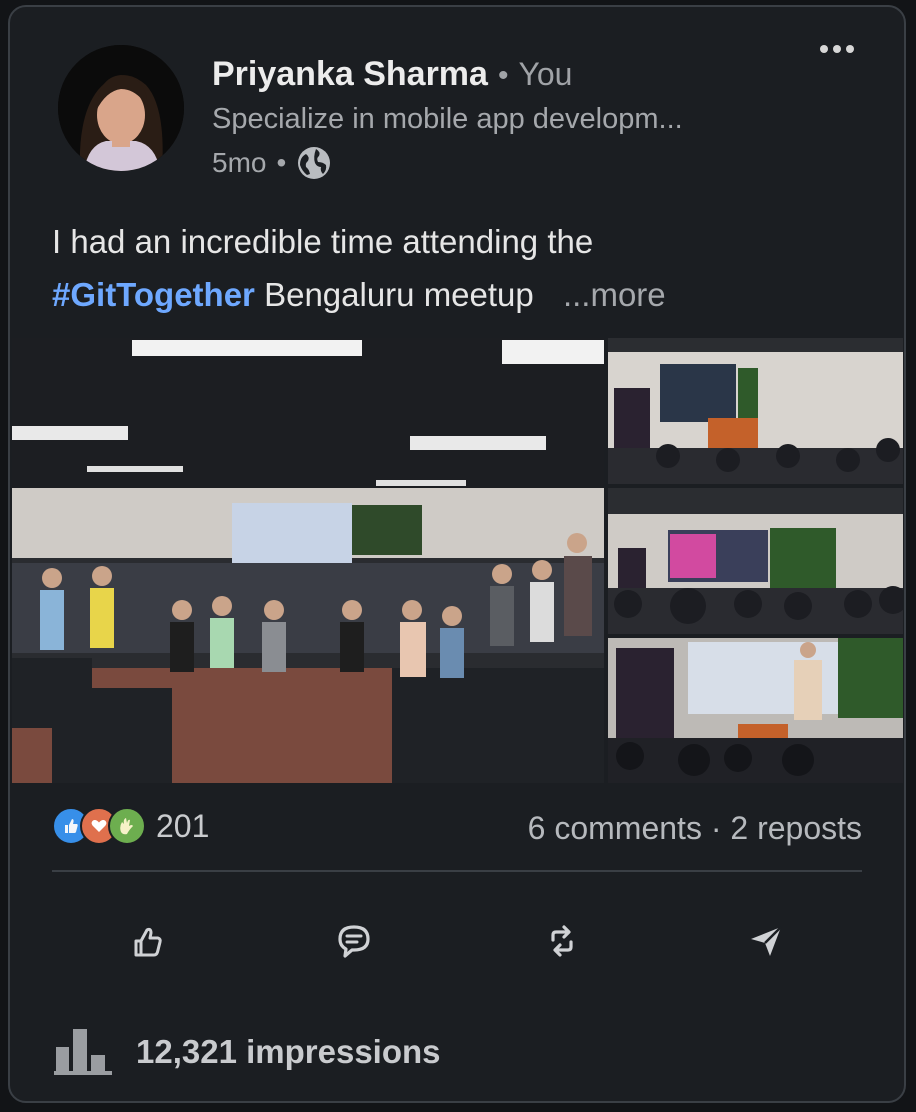 The width and height of the screenshot is (916, 1112). What do you see at coordinates (153, 294) in the screenshot?
I see `hashtag-link: #GitTogether` at bounding box center [153, 294].